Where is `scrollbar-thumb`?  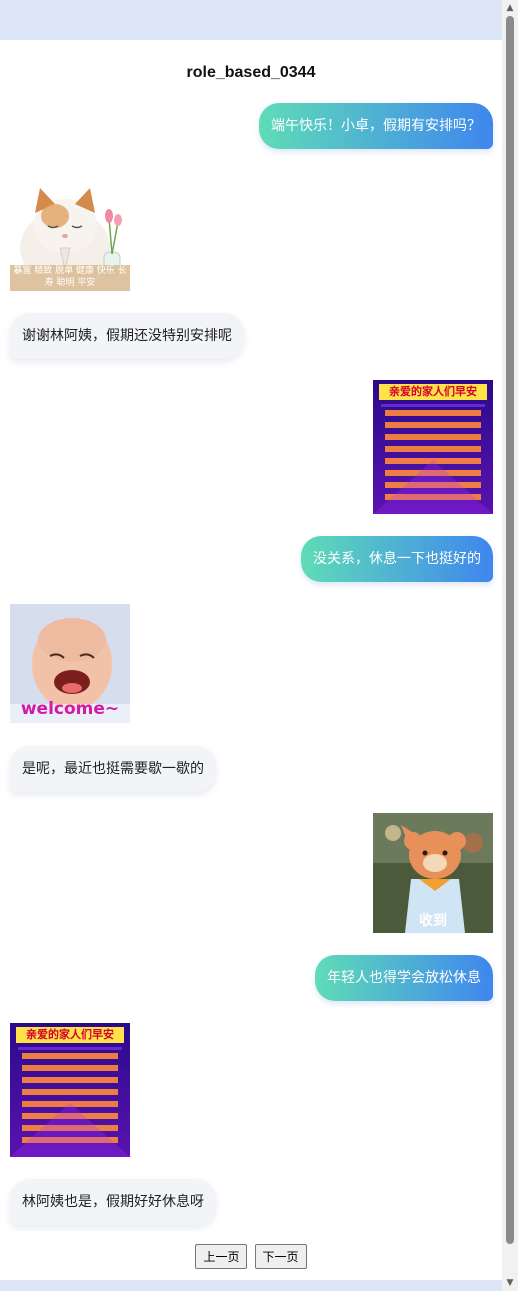
scrollbar-thumb is located at coordinates (510, 630).